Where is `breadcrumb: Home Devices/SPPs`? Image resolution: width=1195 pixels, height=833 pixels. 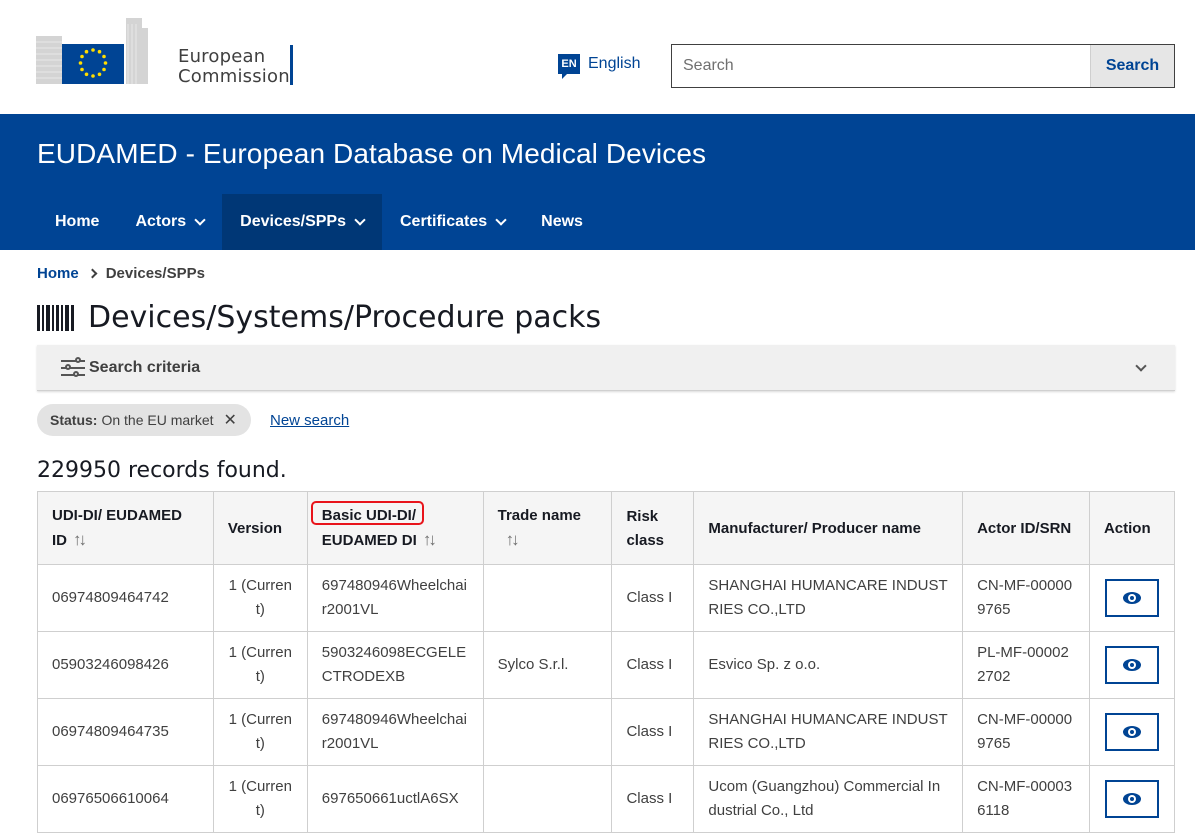 breadcrumb: Home Devices/SPPs is located at coordinates (121, 273).